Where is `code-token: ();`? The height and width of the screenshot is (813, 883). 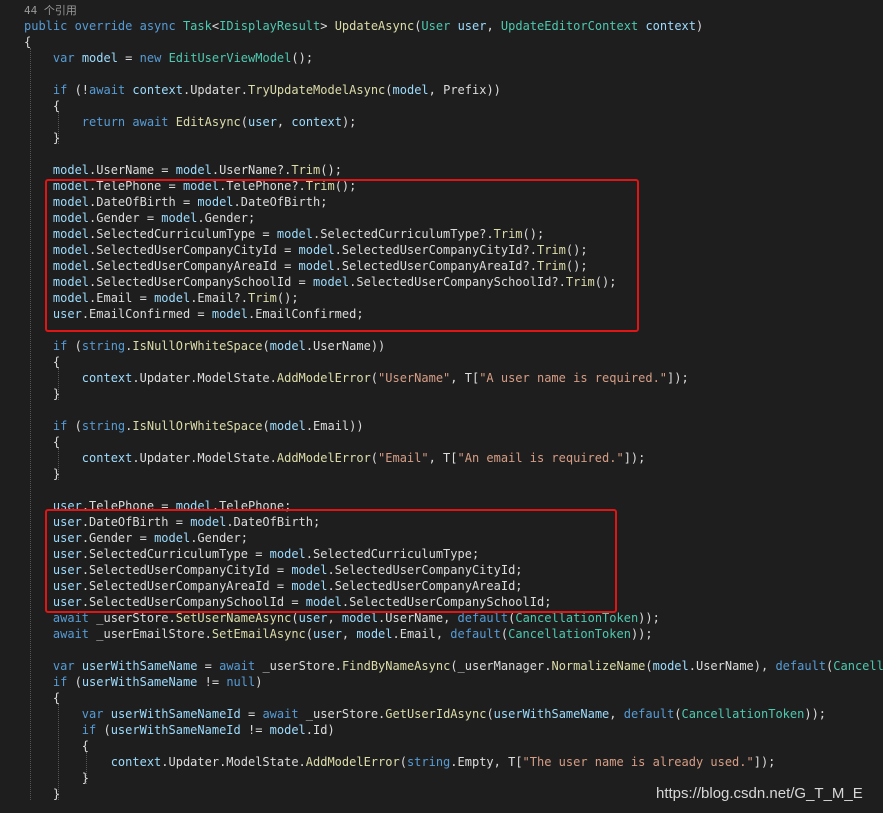 code-token: (); is located at coordinates (302, 58).